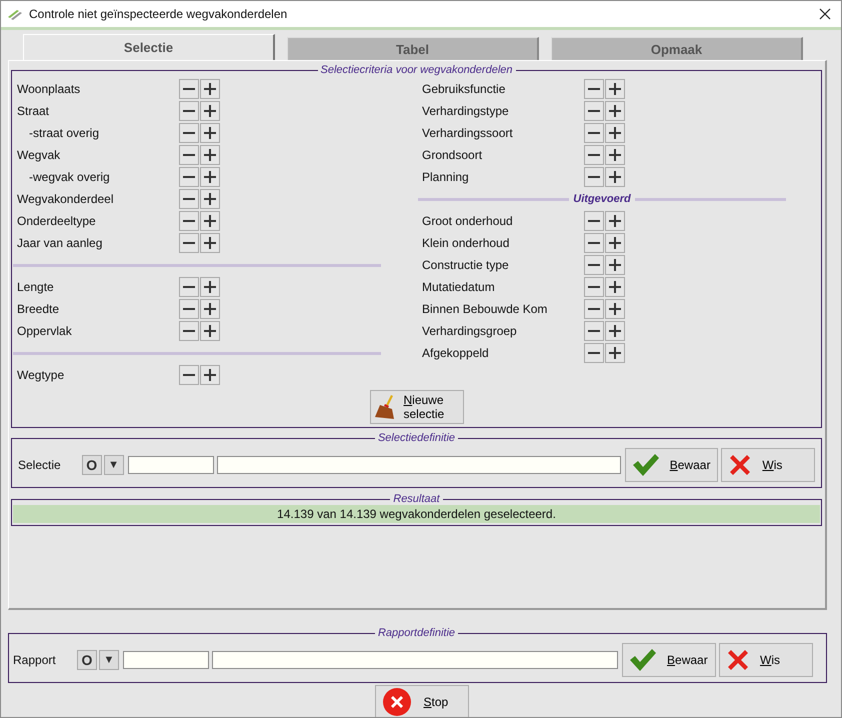 Image resolution: width=842 pixels, height=718 pixels. What do you see at coordinates (64, 133) in the screenshot?
I see `criterion-label: -straat overig` at bounding box center [64, 133].